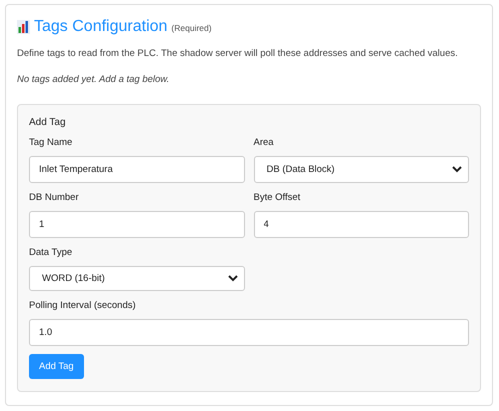 This screenshot has height=411, width=499. I want to click on field-label: Area, so click(264, 142).